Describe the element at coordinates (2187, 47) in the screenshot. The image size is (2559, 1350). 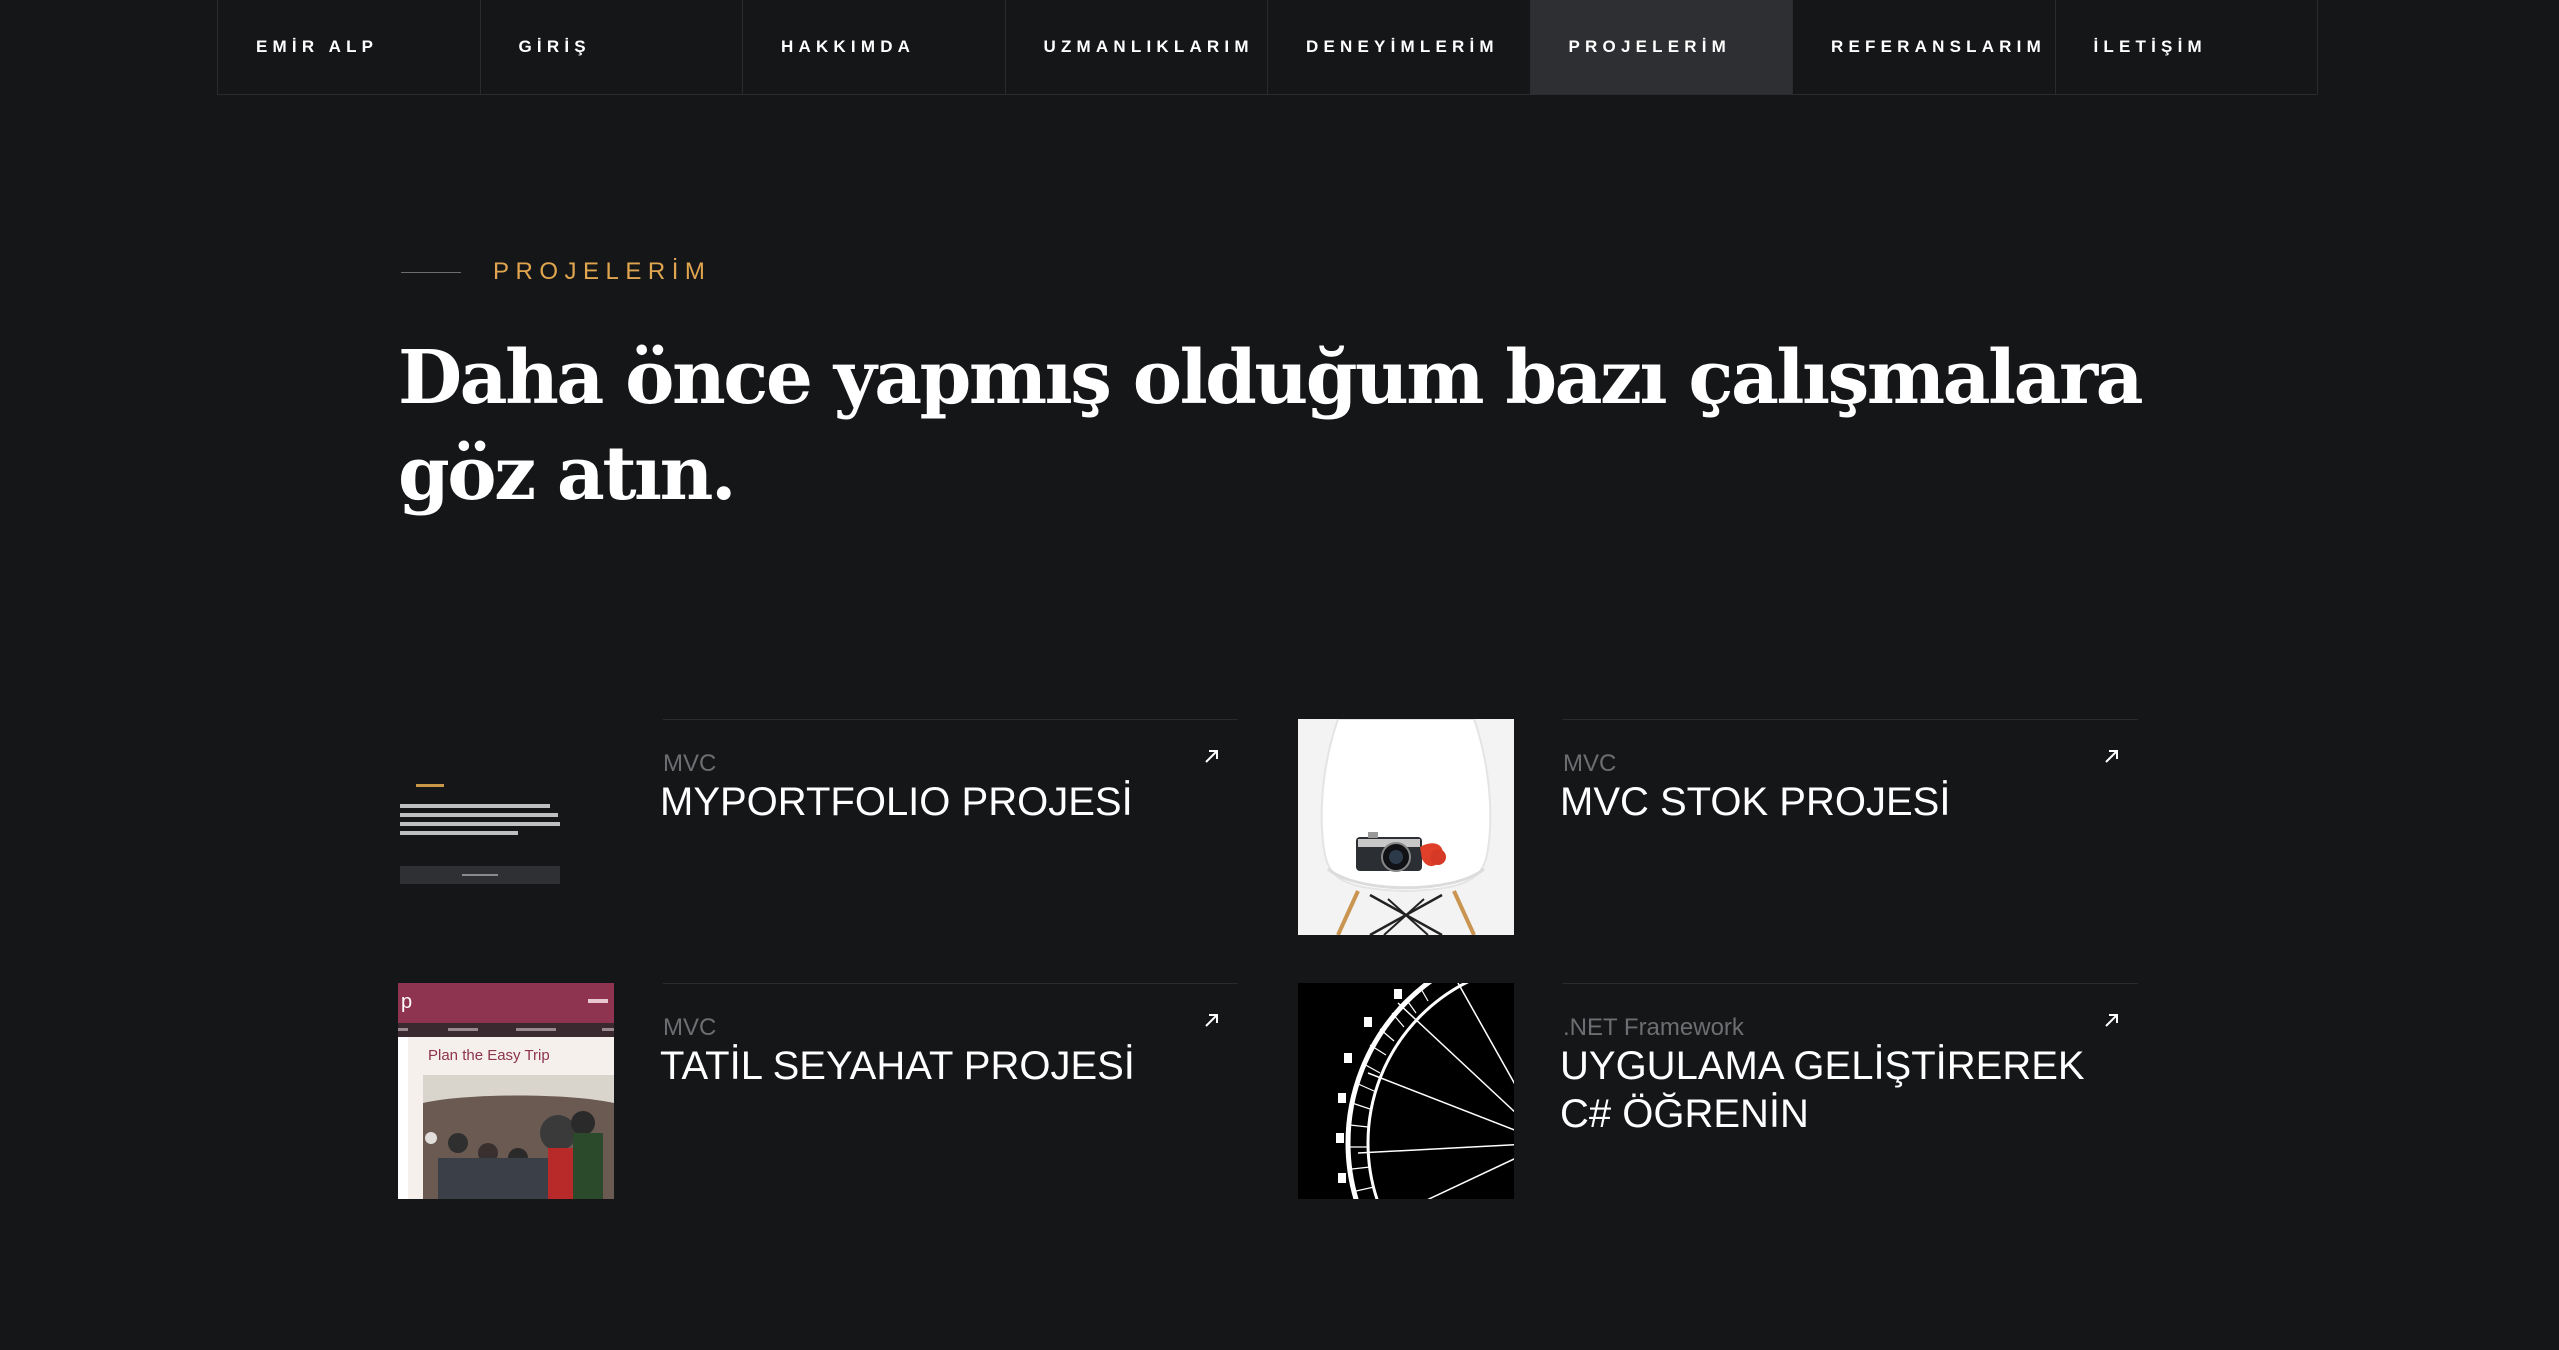
I see `nav-item-iletisim: İLETİŞİM` at that location.